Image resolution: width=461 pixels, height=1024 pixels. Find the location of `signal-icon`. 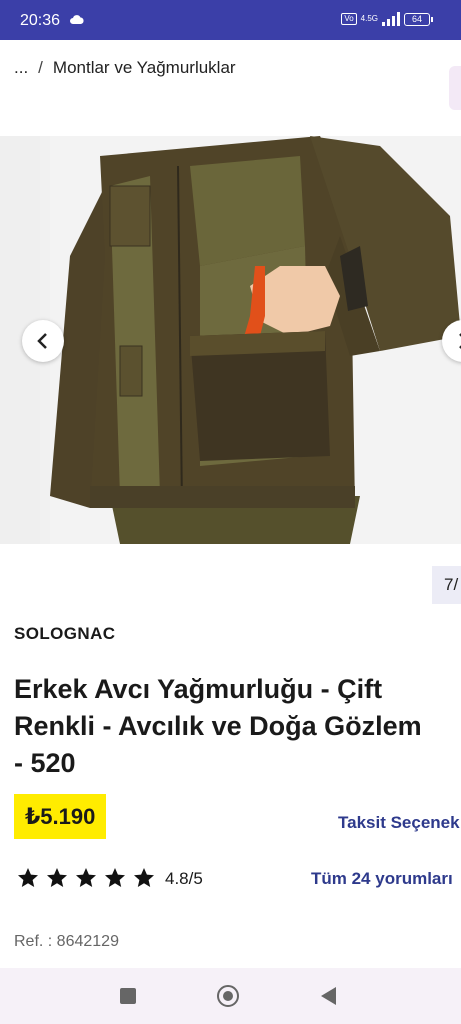

signal-icon is located at coordinates (391, 19).